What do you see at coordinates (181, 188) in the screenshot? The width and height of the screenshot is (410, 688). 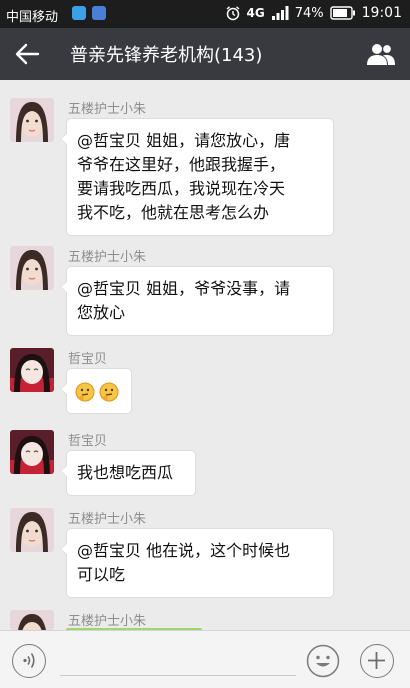 I see `message-text-line: 要请我吃西瓜，我说现在冷天` at bounding box center [181, 188].